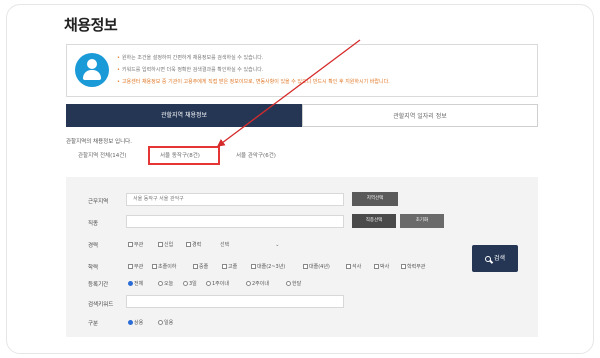 The image size is (600, 358). What do you see at coordinates (375, 199) in the screenshot?
I see `location-select-button: 지역선택` at bounding box center [375, 199].